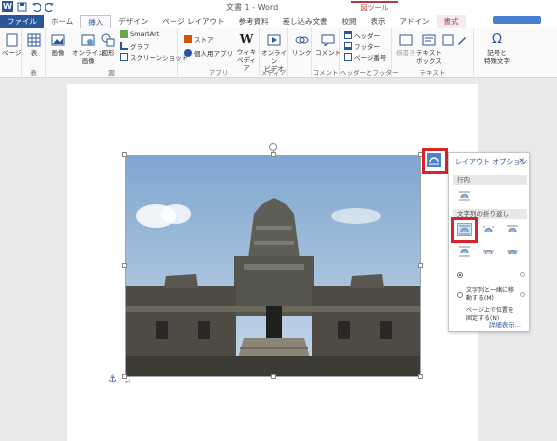 The height and width of the screenshot is (441, 557). What do you see at coordinates (432, 73) in the screenshot?
I see `text-group-label: テキスト` at bounding box center [432, 73].